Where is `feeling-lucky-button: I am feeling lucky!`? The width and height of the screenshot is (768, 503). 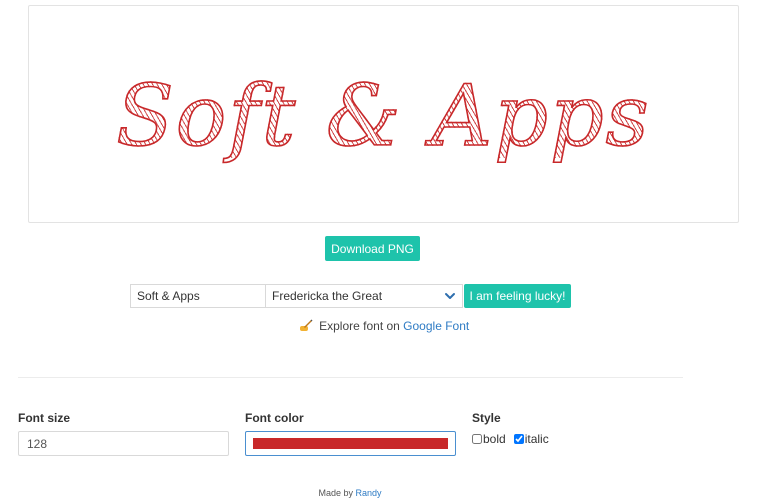
feeling-lucky-button: I am feeling lucky! is located at coordinates (517, 296).